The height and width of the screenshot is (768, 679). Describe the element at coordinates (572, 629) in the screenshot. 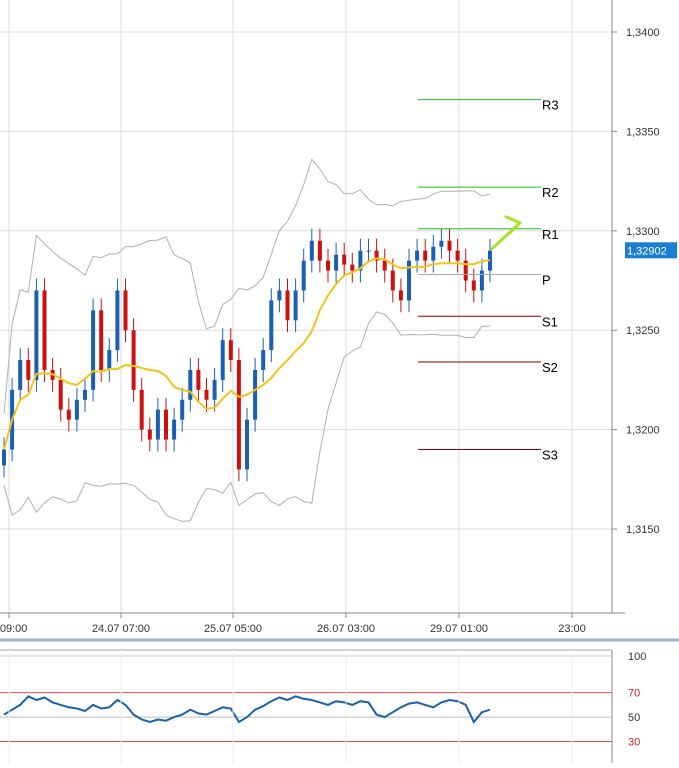

I see `x-tick-label: 23:00` at that location.